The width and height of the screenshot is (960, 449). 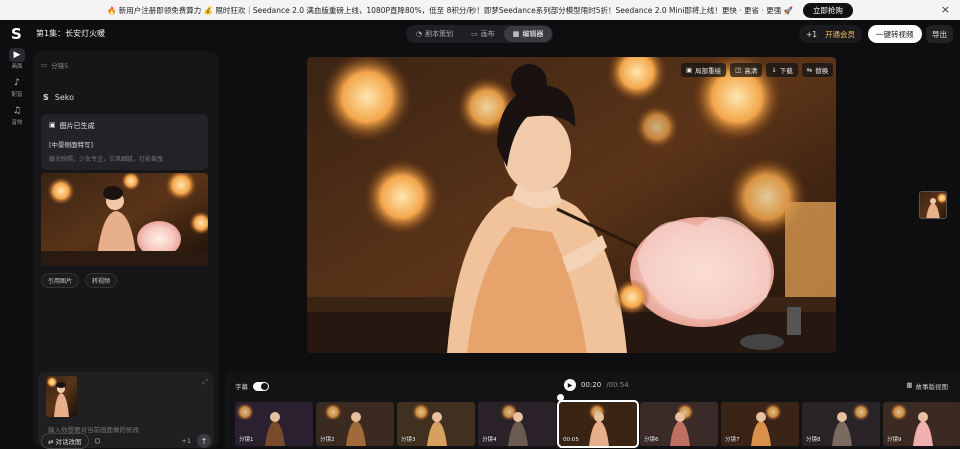 I want to click on app-logo: S, so click(x=18, y=34).